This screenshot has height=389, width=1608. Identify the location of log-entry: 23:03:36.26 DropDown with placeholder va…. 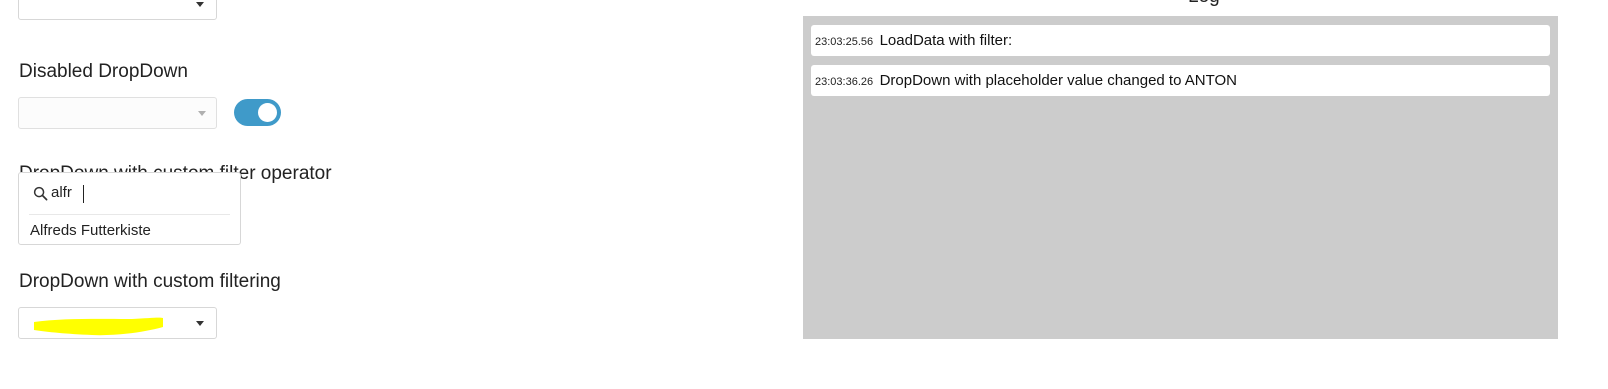
(1180, 80).